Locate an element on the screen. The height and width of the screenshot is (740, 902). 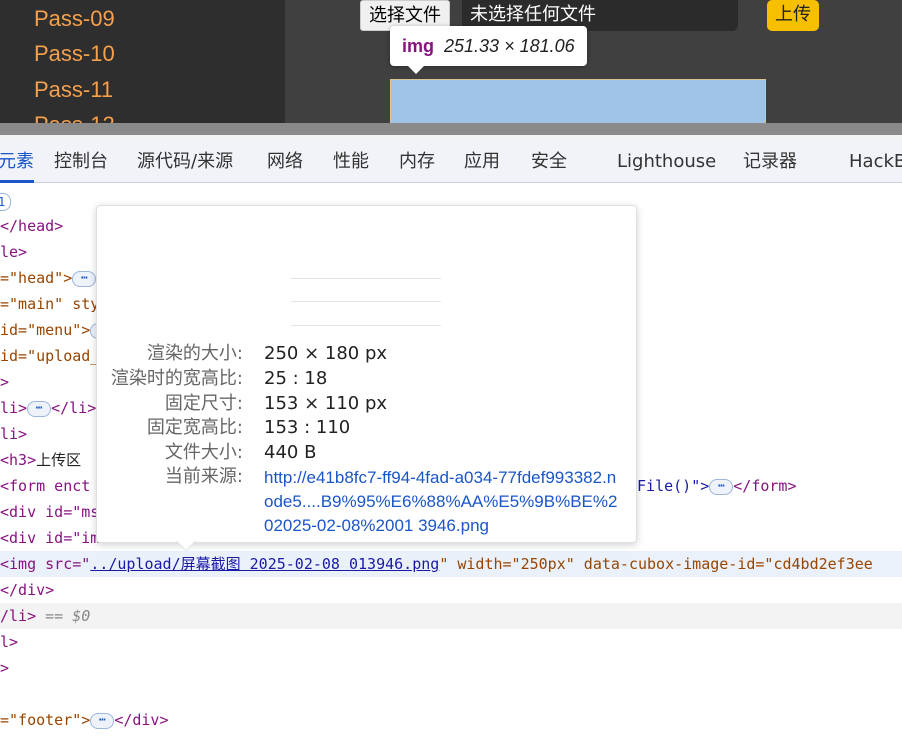
tab-hackbar: HackBar is located at coordinates (875, 161).